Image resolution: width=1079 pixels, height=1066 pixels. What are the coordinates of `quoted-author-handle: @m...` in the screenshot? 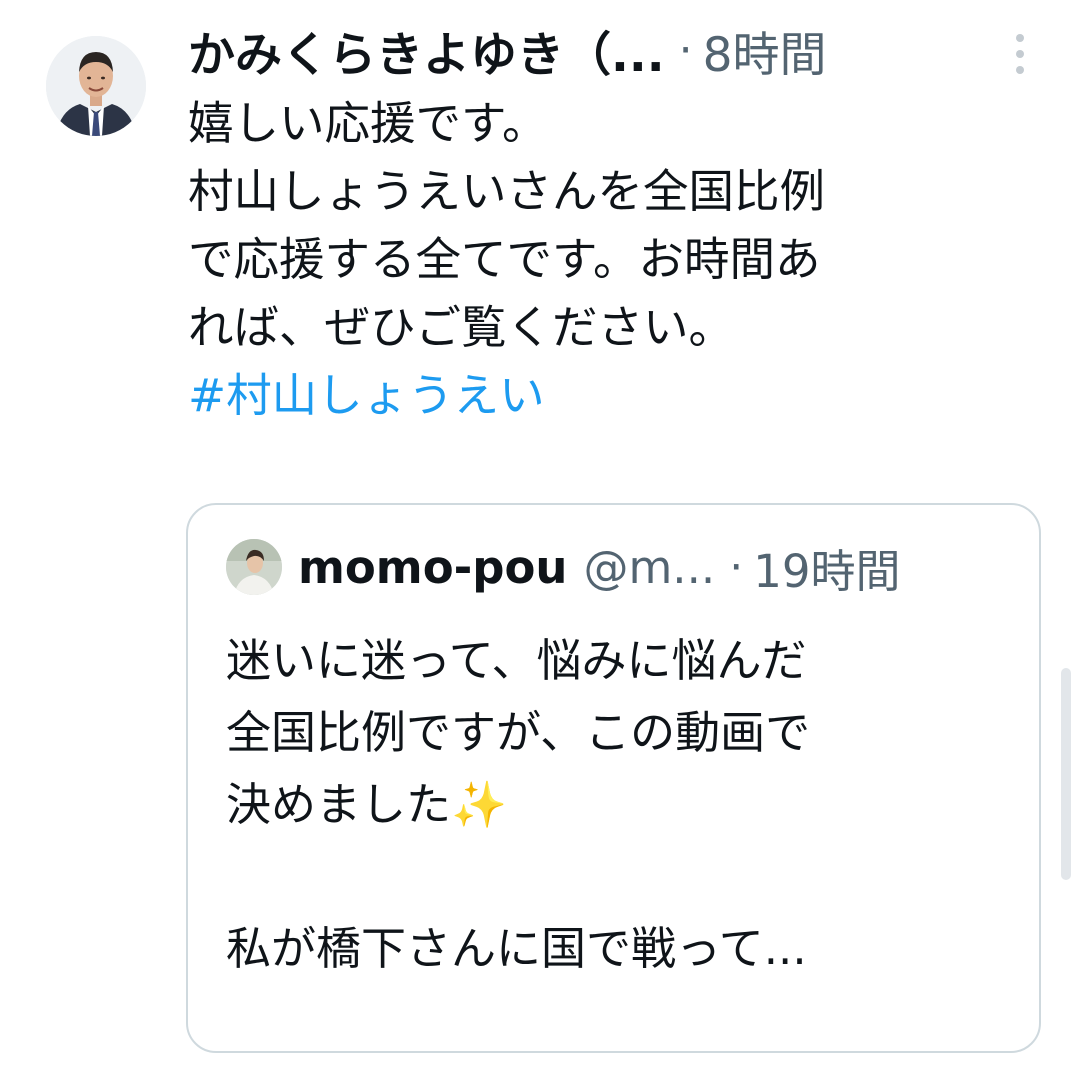 It's located at (649, 567).